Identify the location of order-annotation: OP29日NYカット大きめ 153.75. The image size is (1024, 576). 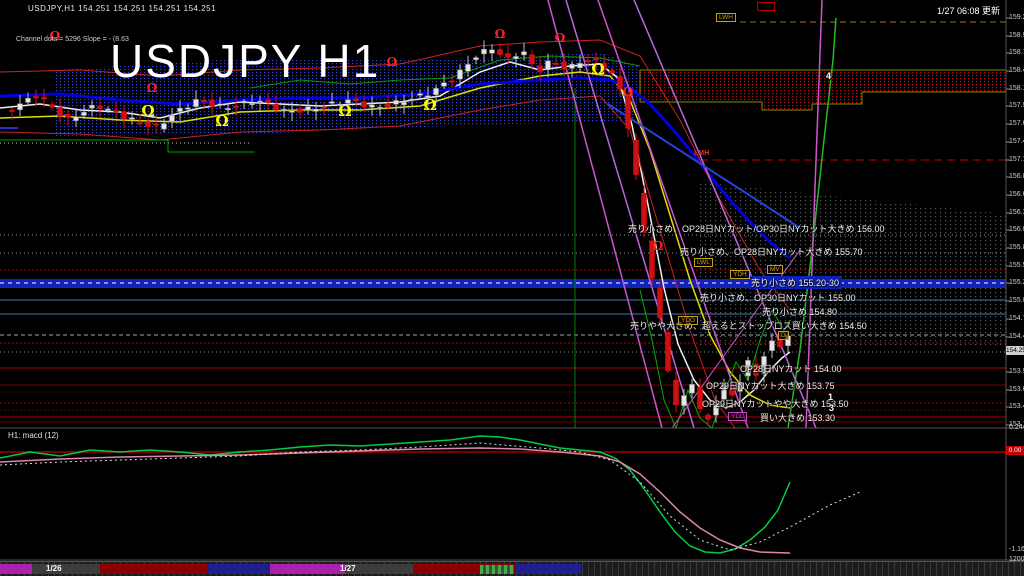
(770, 386).